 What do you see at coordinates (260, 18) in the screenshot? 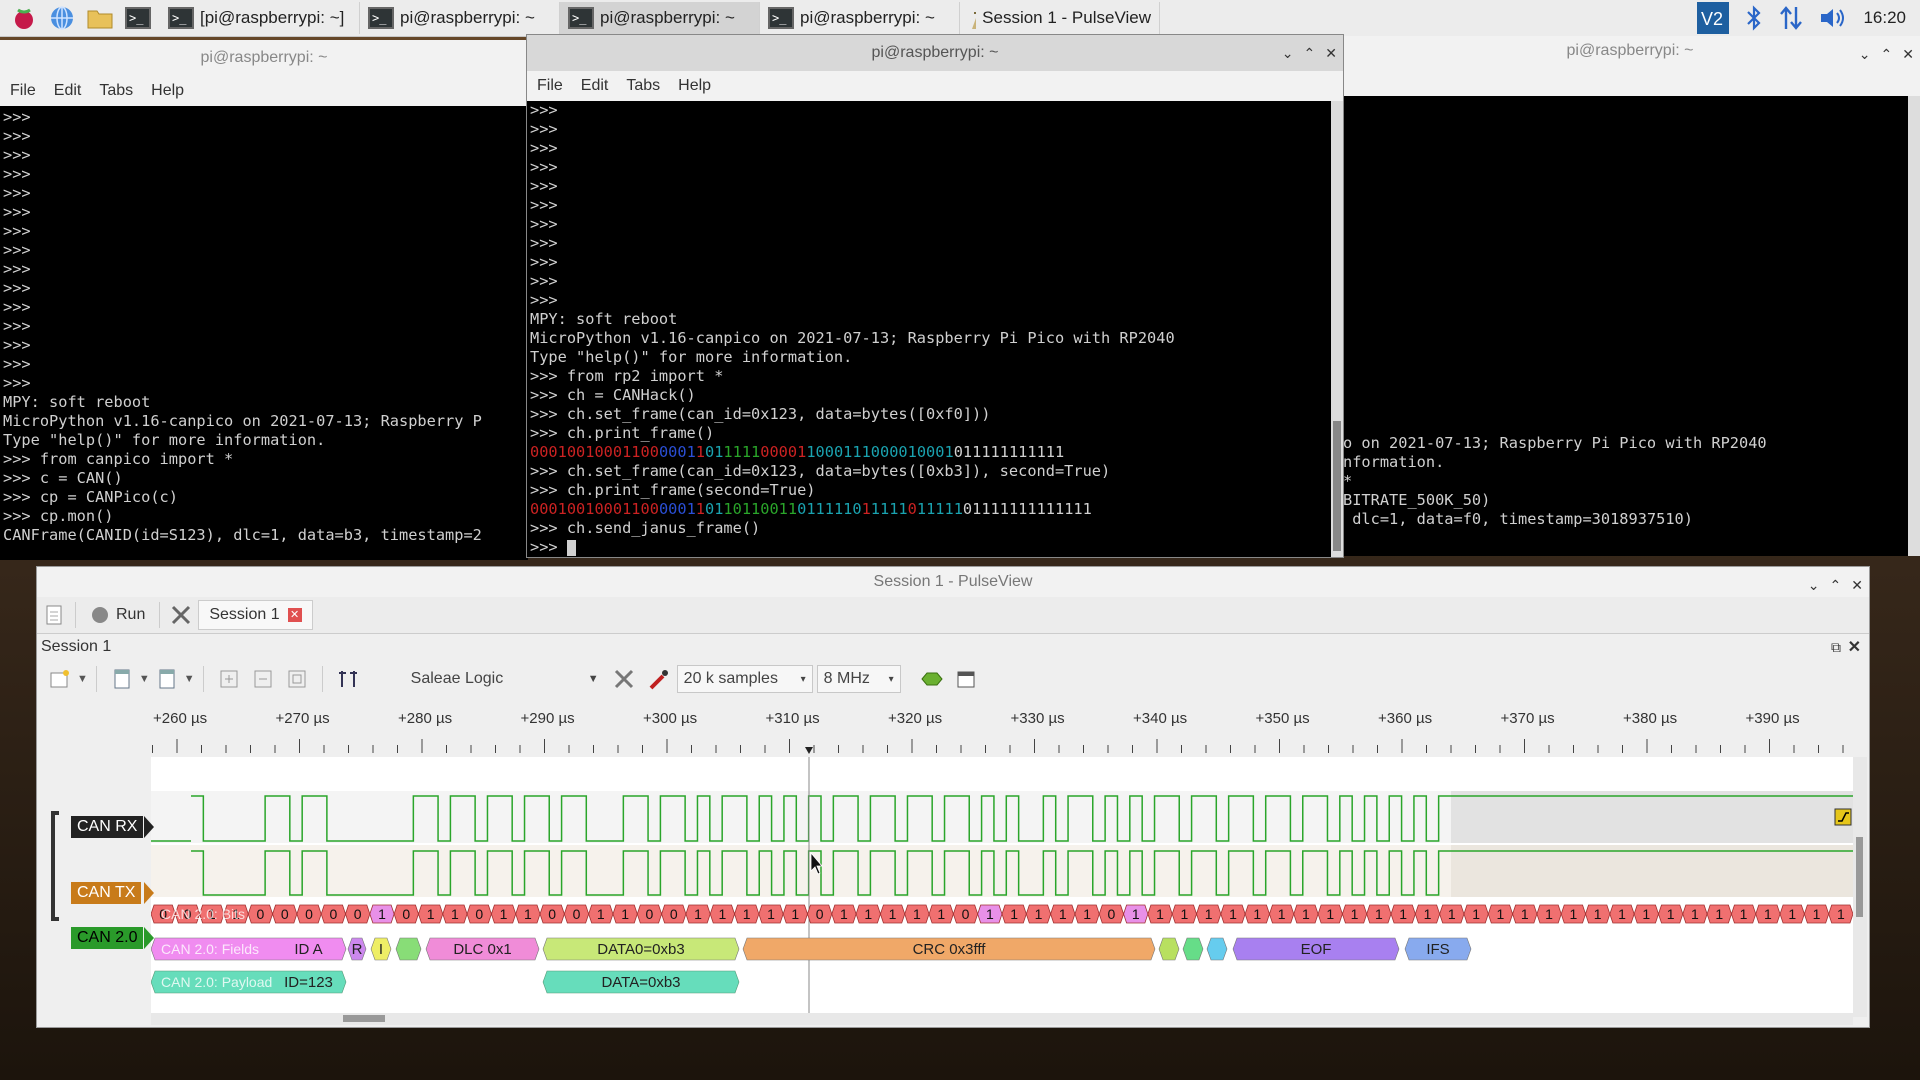
I see `task-terminal-1: >_ [pi@raspberrypi: ~]` at bounding box center [260, 18].